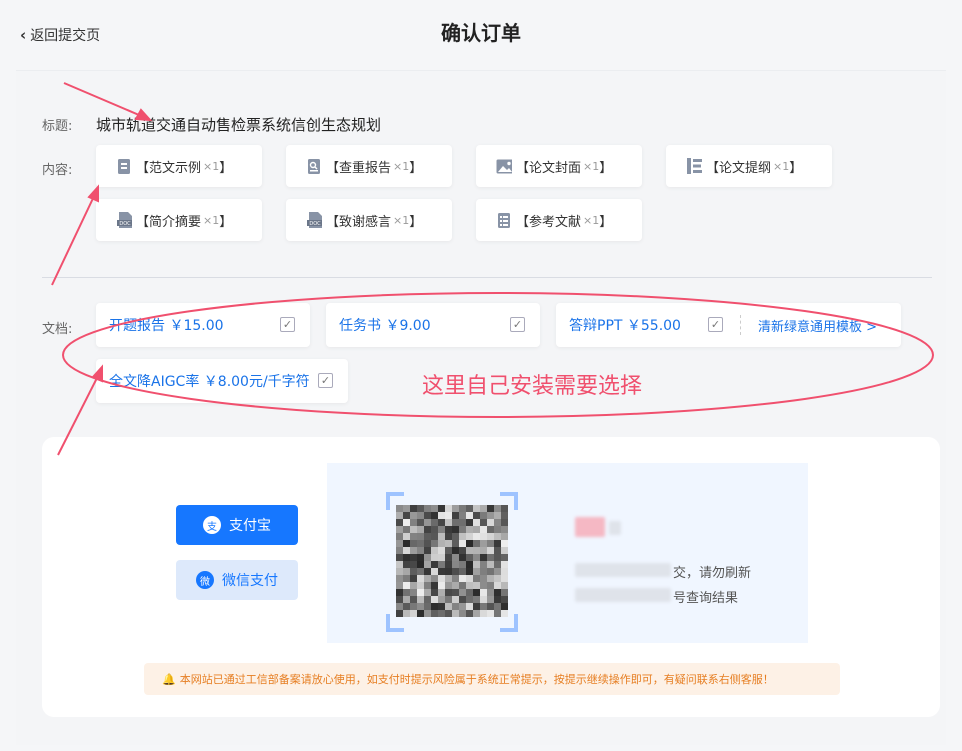 This screenshot has width=962, height=751. What do you see at coordinates (237, 580) in the screenshot?
I see `wechat-pay-button: 微 微信支付` at bounding box center [237, 580].